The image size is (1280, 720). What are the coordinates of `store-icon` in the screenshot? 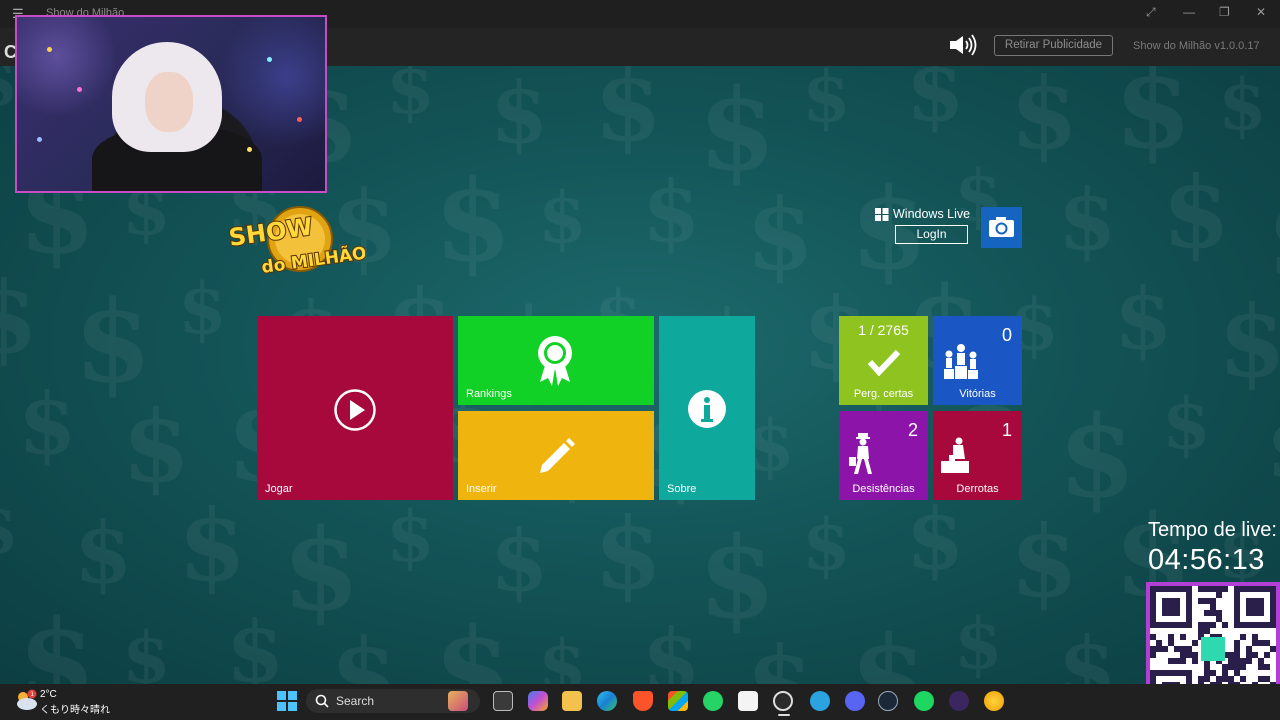 It's located at (678, 701).